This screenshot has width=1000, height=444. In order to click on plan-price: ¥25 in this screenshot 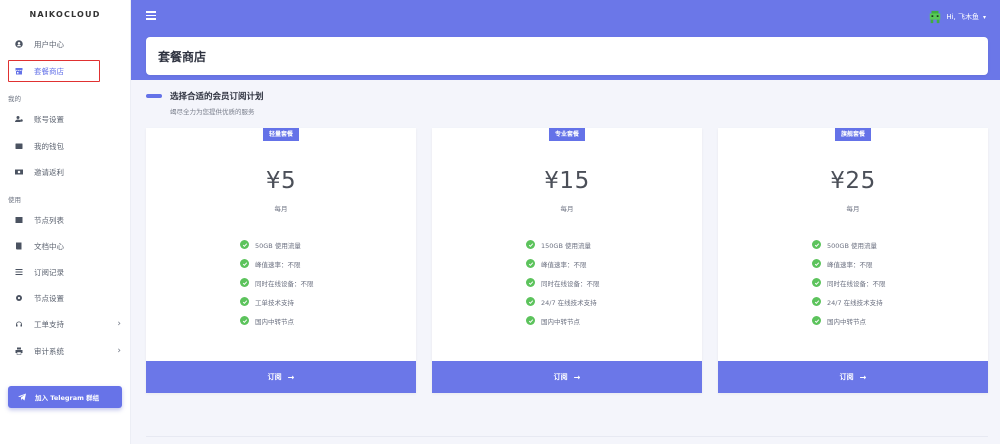, I will do `click(853, 181)`.